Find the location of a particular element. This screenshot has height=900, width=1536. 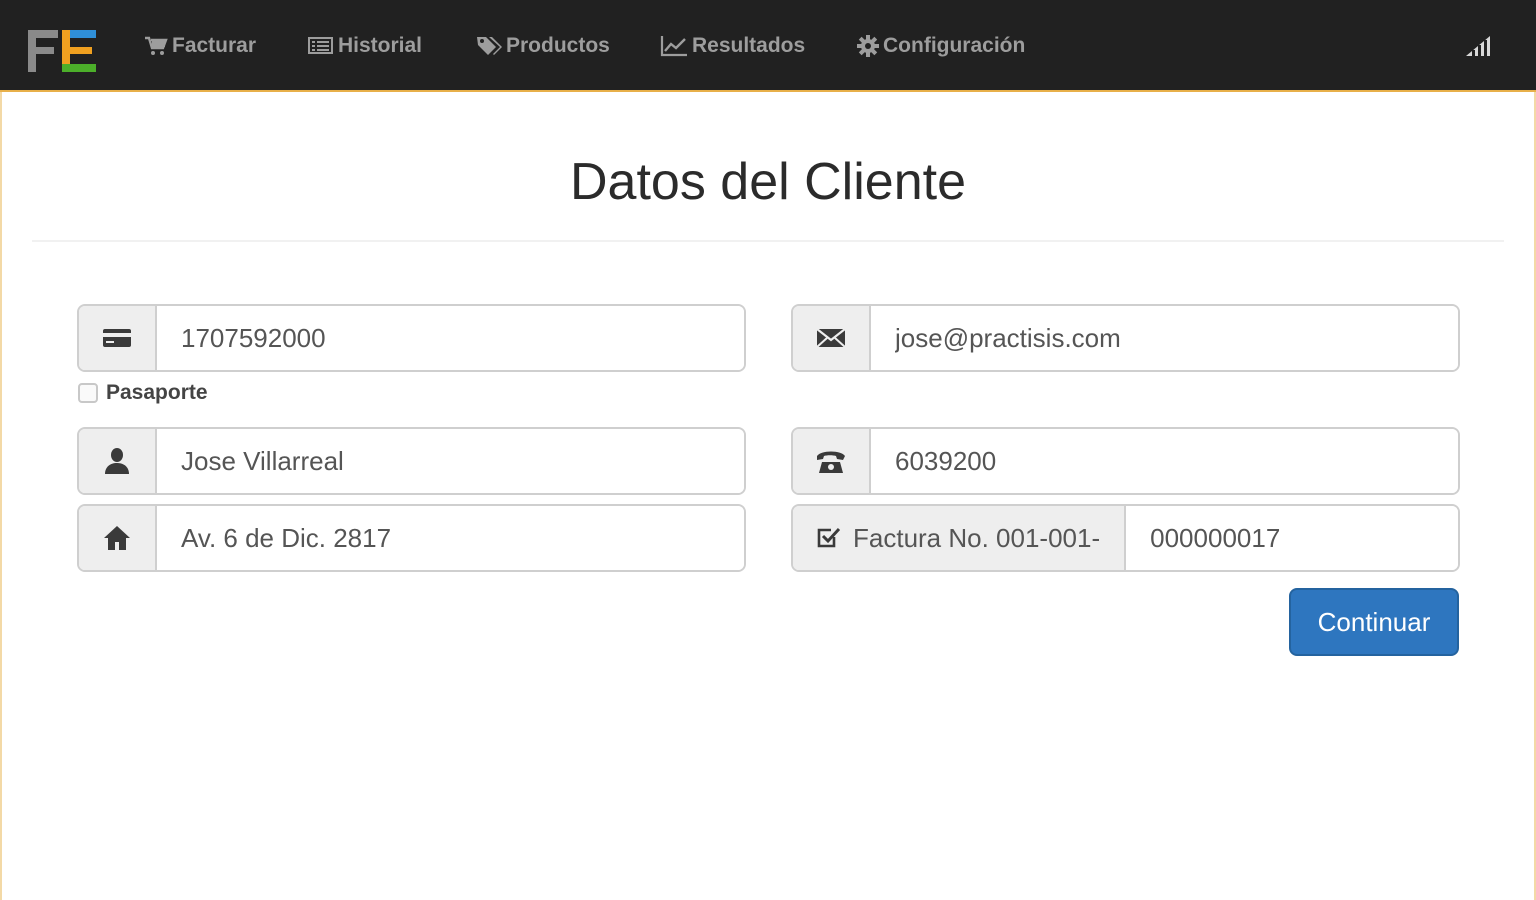

address-field is located at coordinates (450, 538).